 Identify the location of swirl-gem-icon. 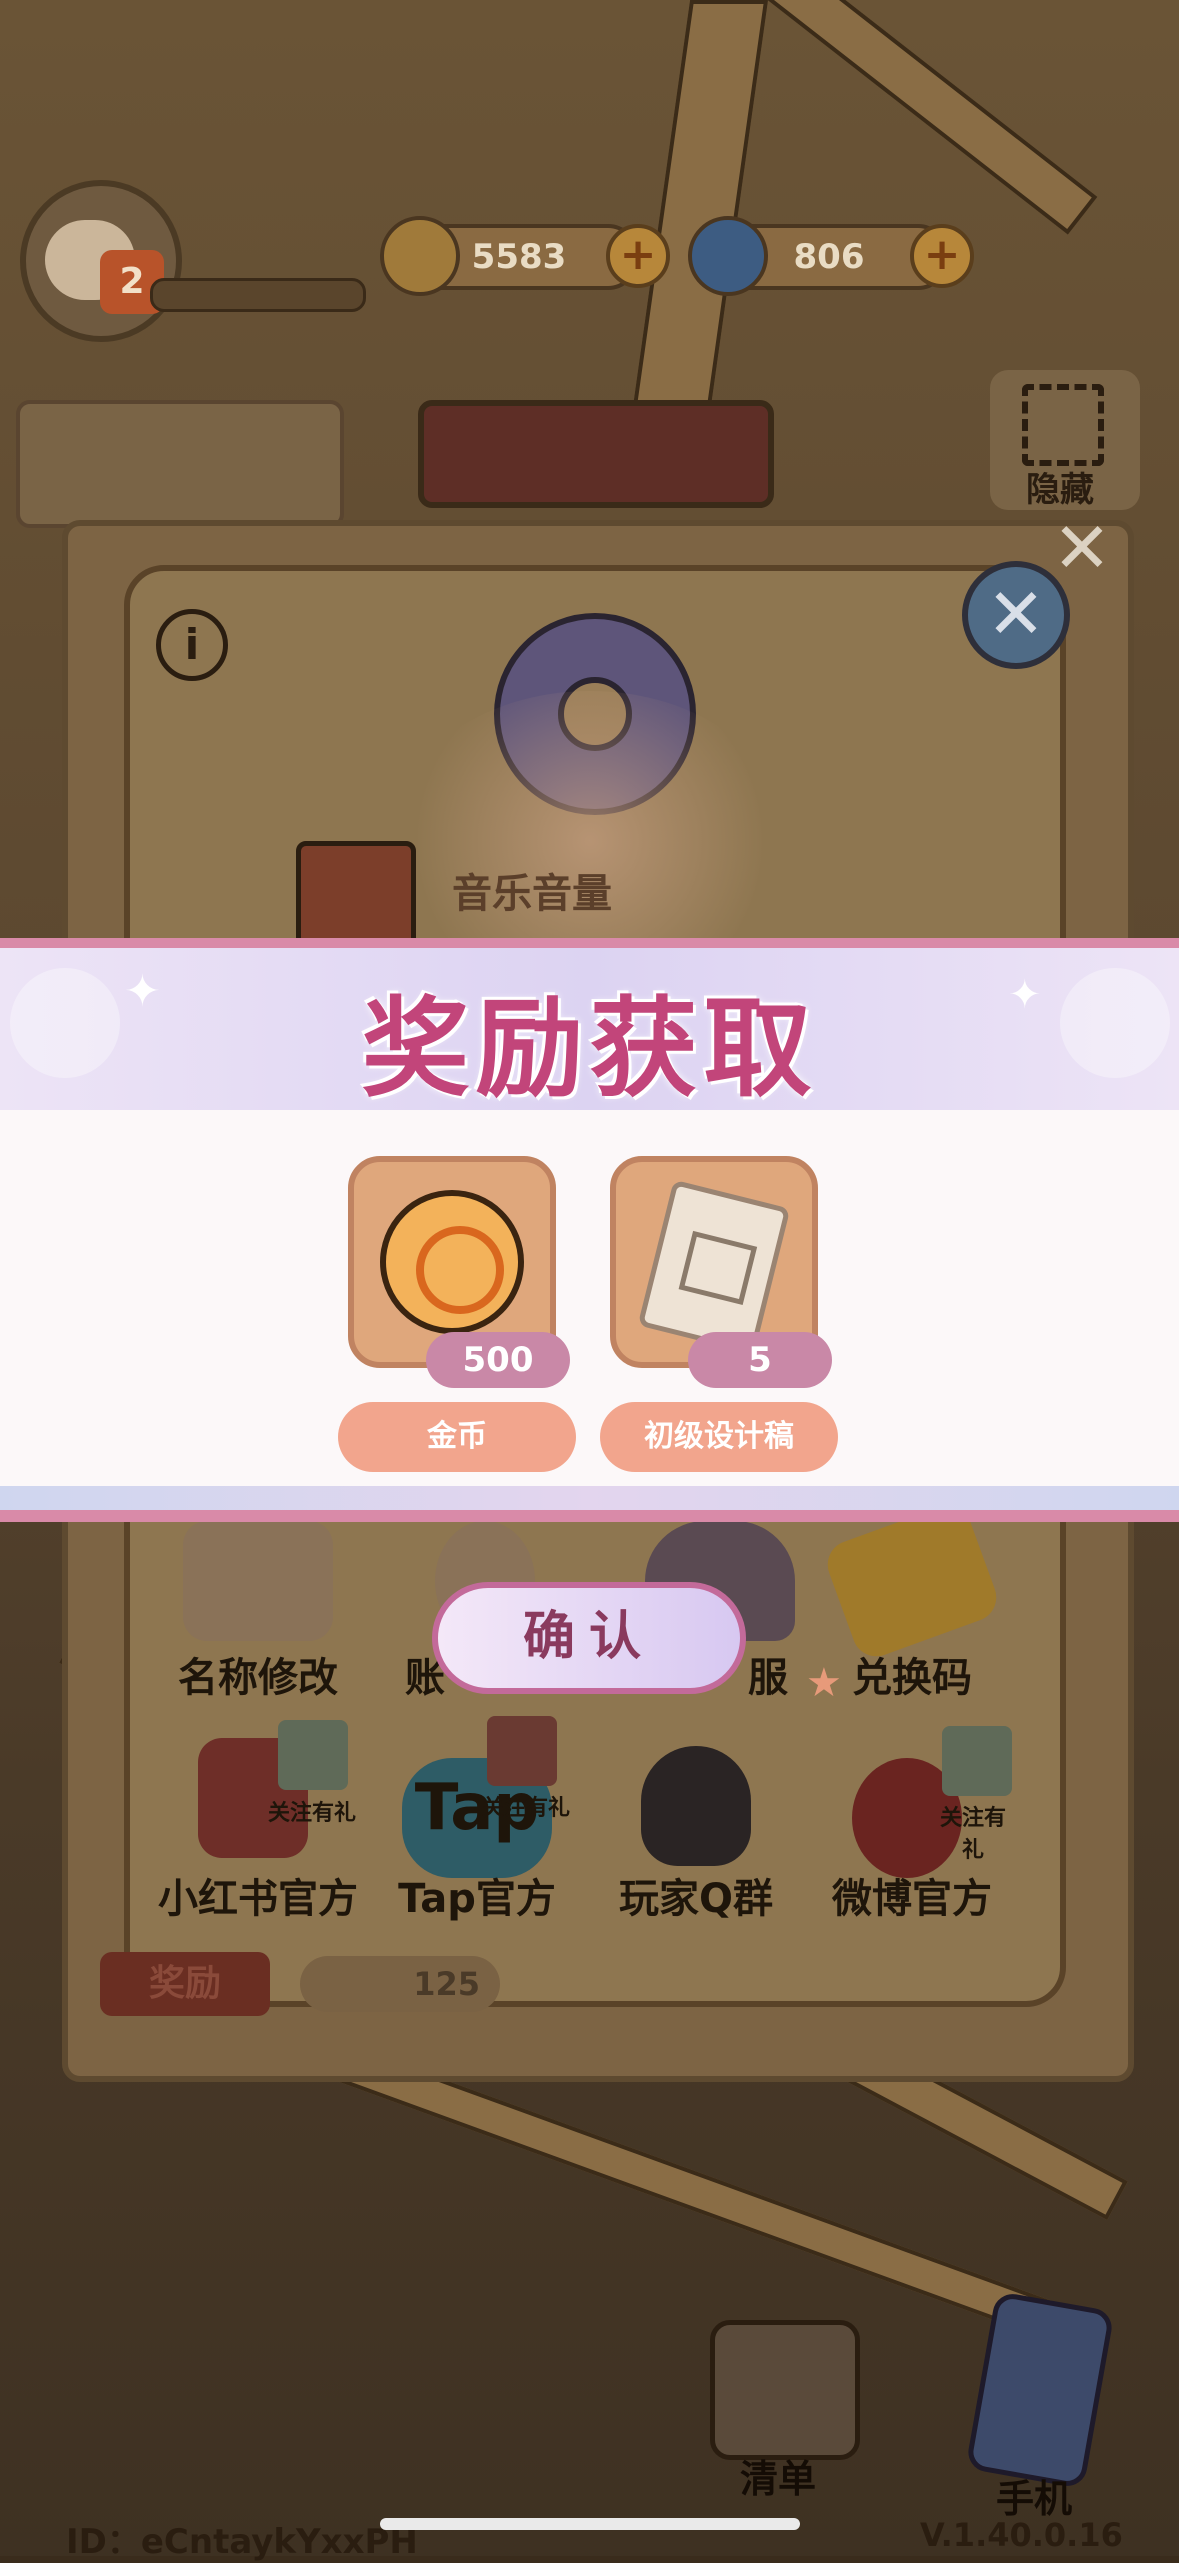
(728, 256).